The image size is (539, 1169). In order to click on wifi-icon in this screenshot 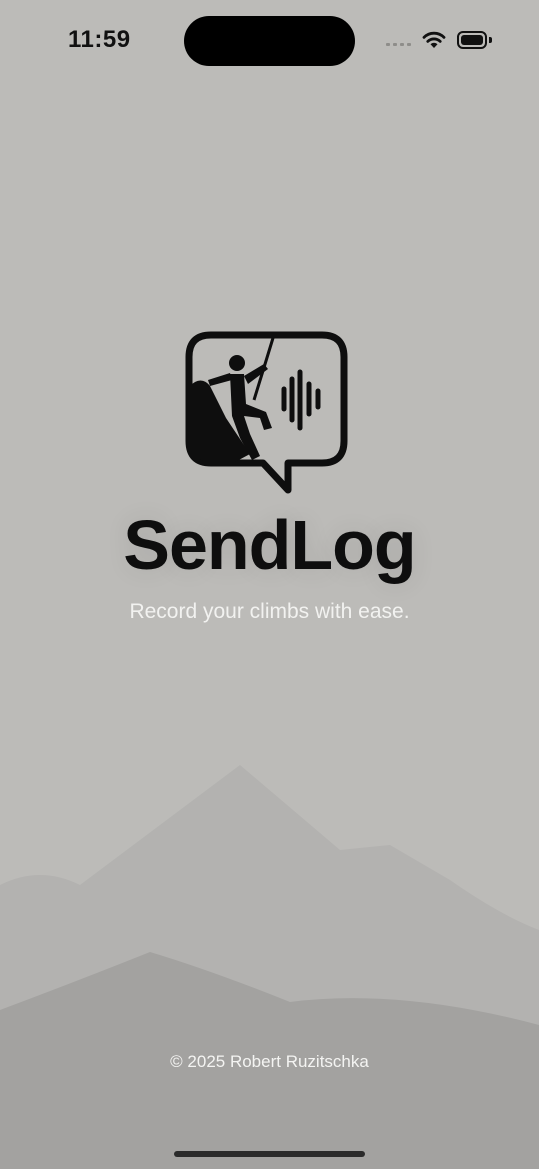, I will do `click(434, 39)`.